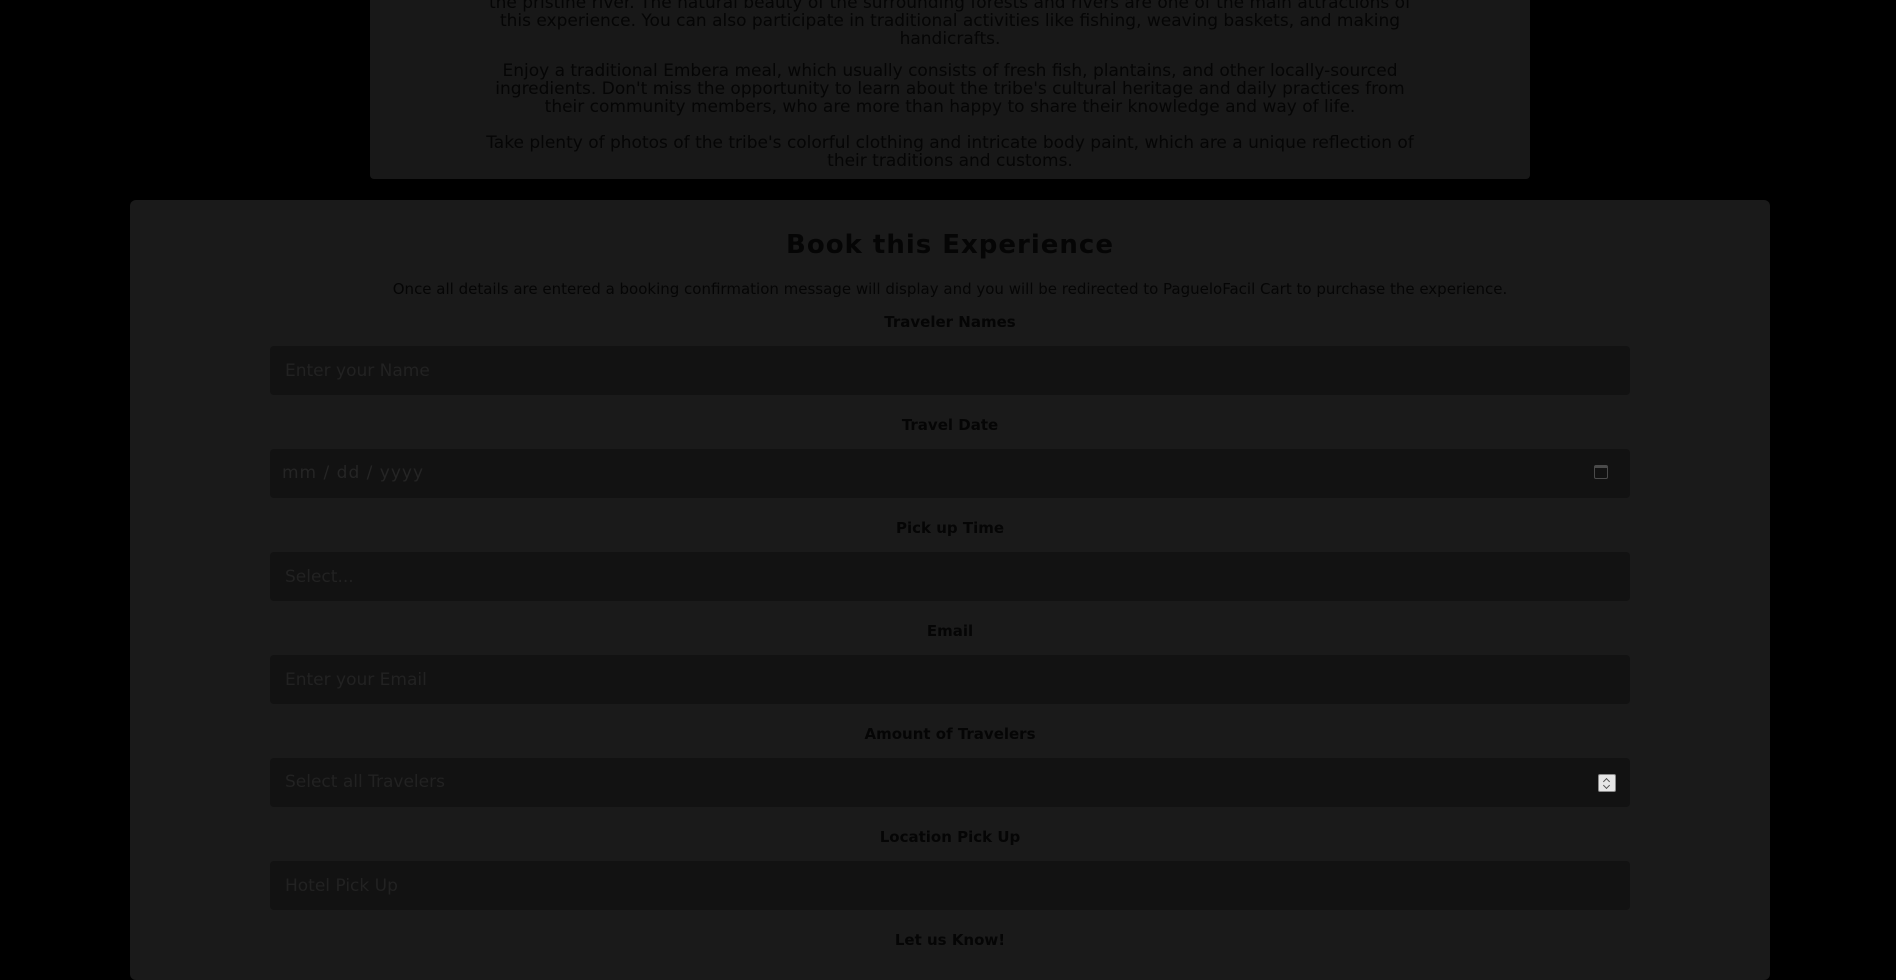  What do you see at coordinates (950, 679) in the screenshot?
I see `email-input` at bounding box center [950, 679].